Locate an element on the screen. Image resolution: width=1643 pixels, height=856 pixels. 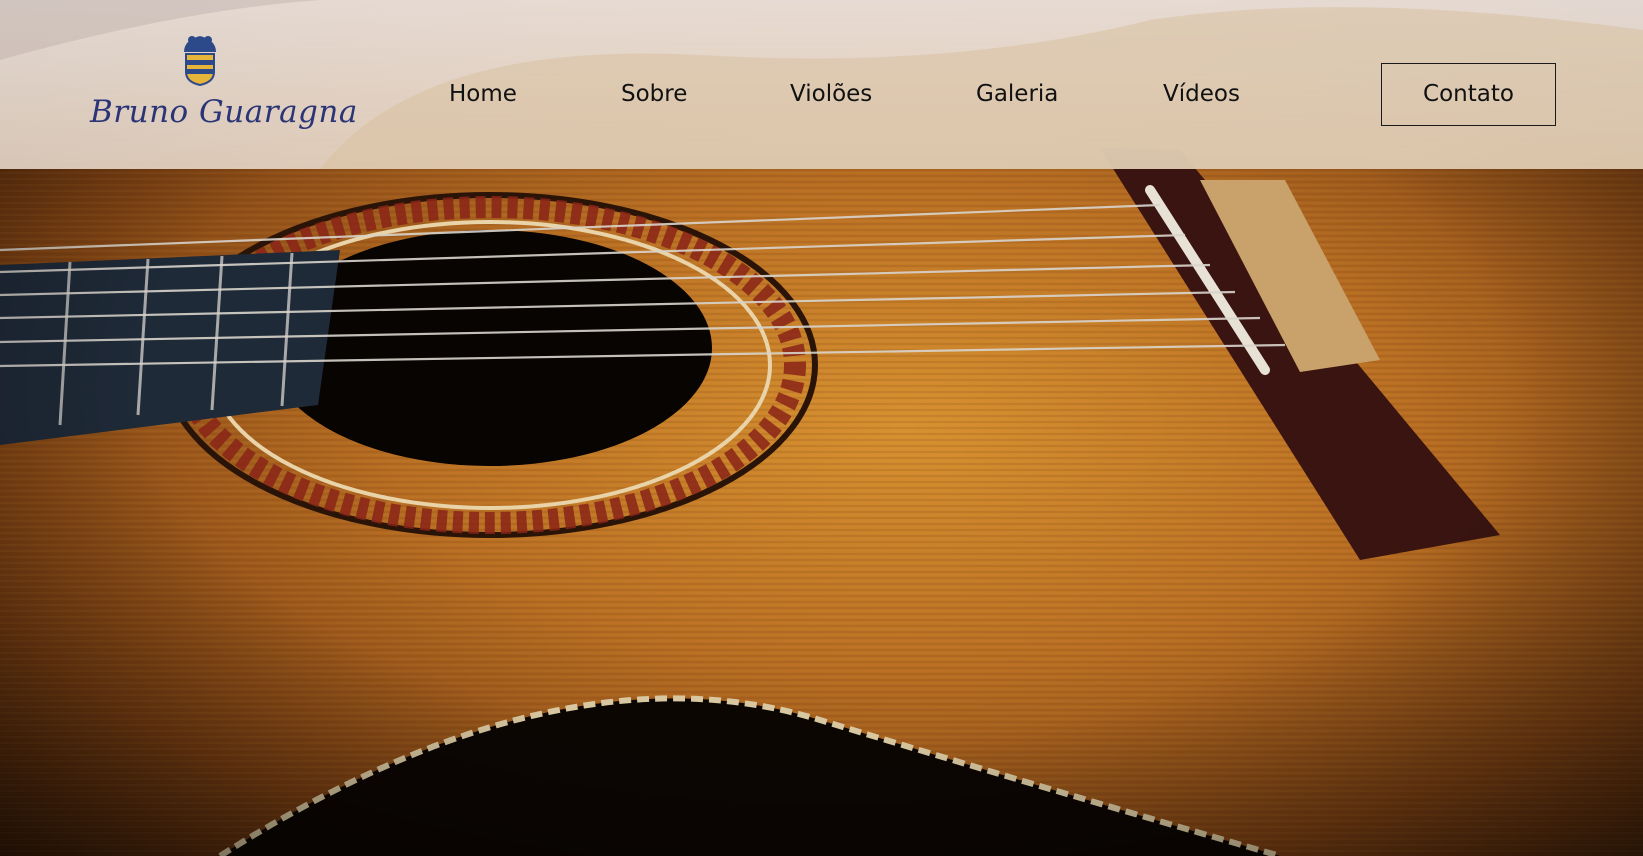
contact-button: Contato is located at coordinates (1468, 94).